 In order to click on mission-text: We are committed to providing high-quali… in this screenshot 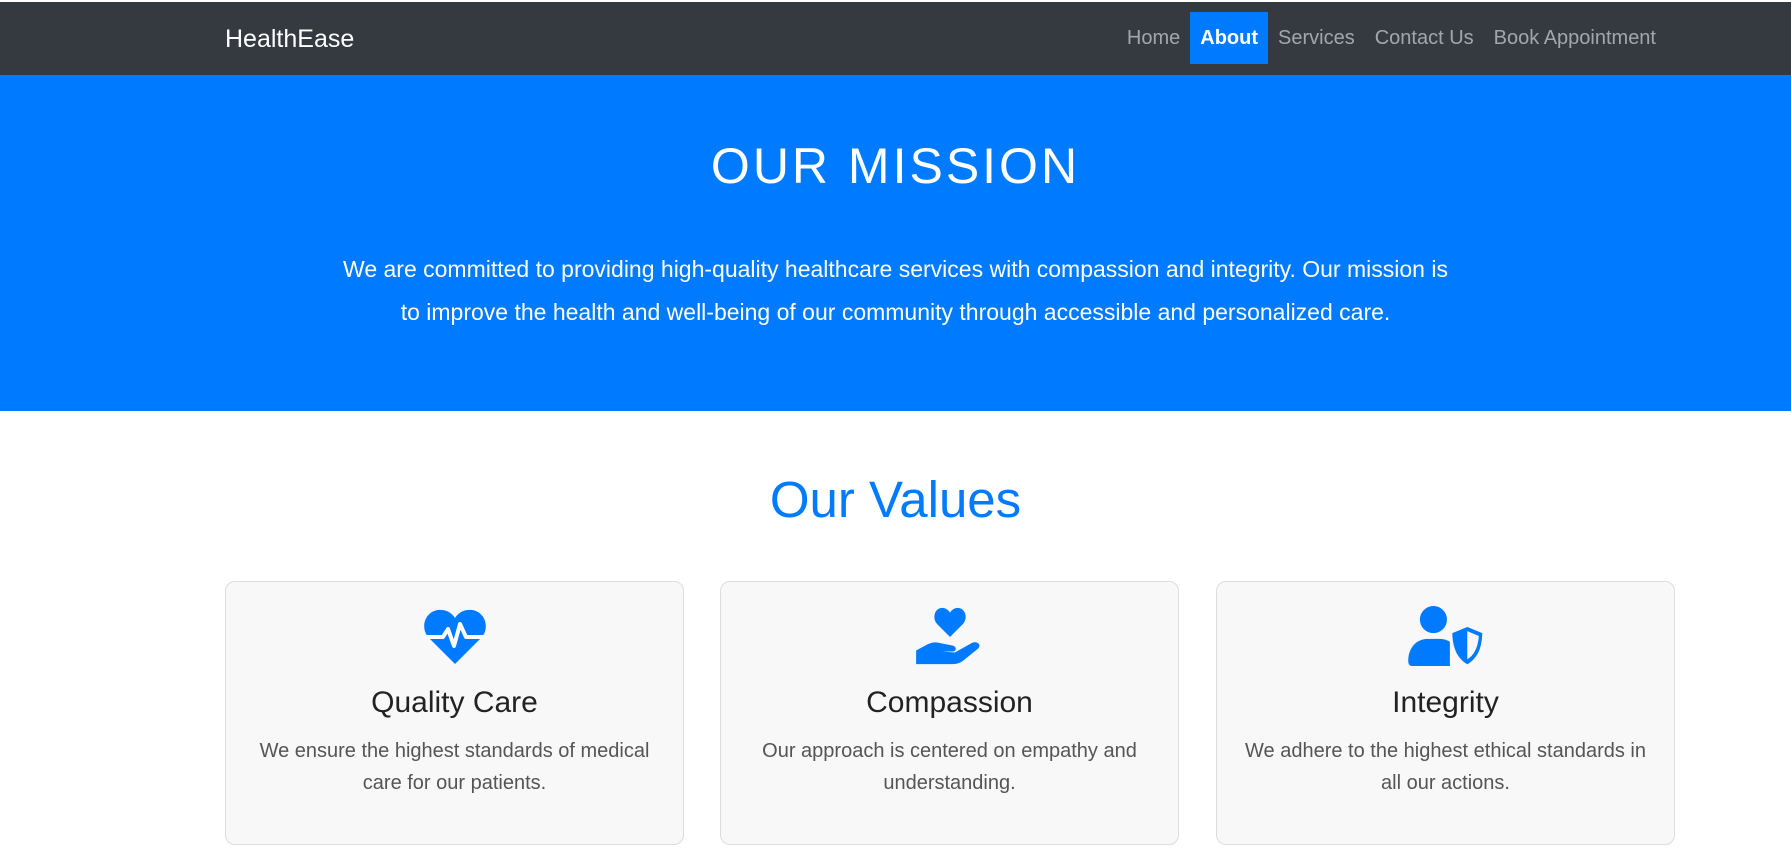, I will do `click(895, 290)`.